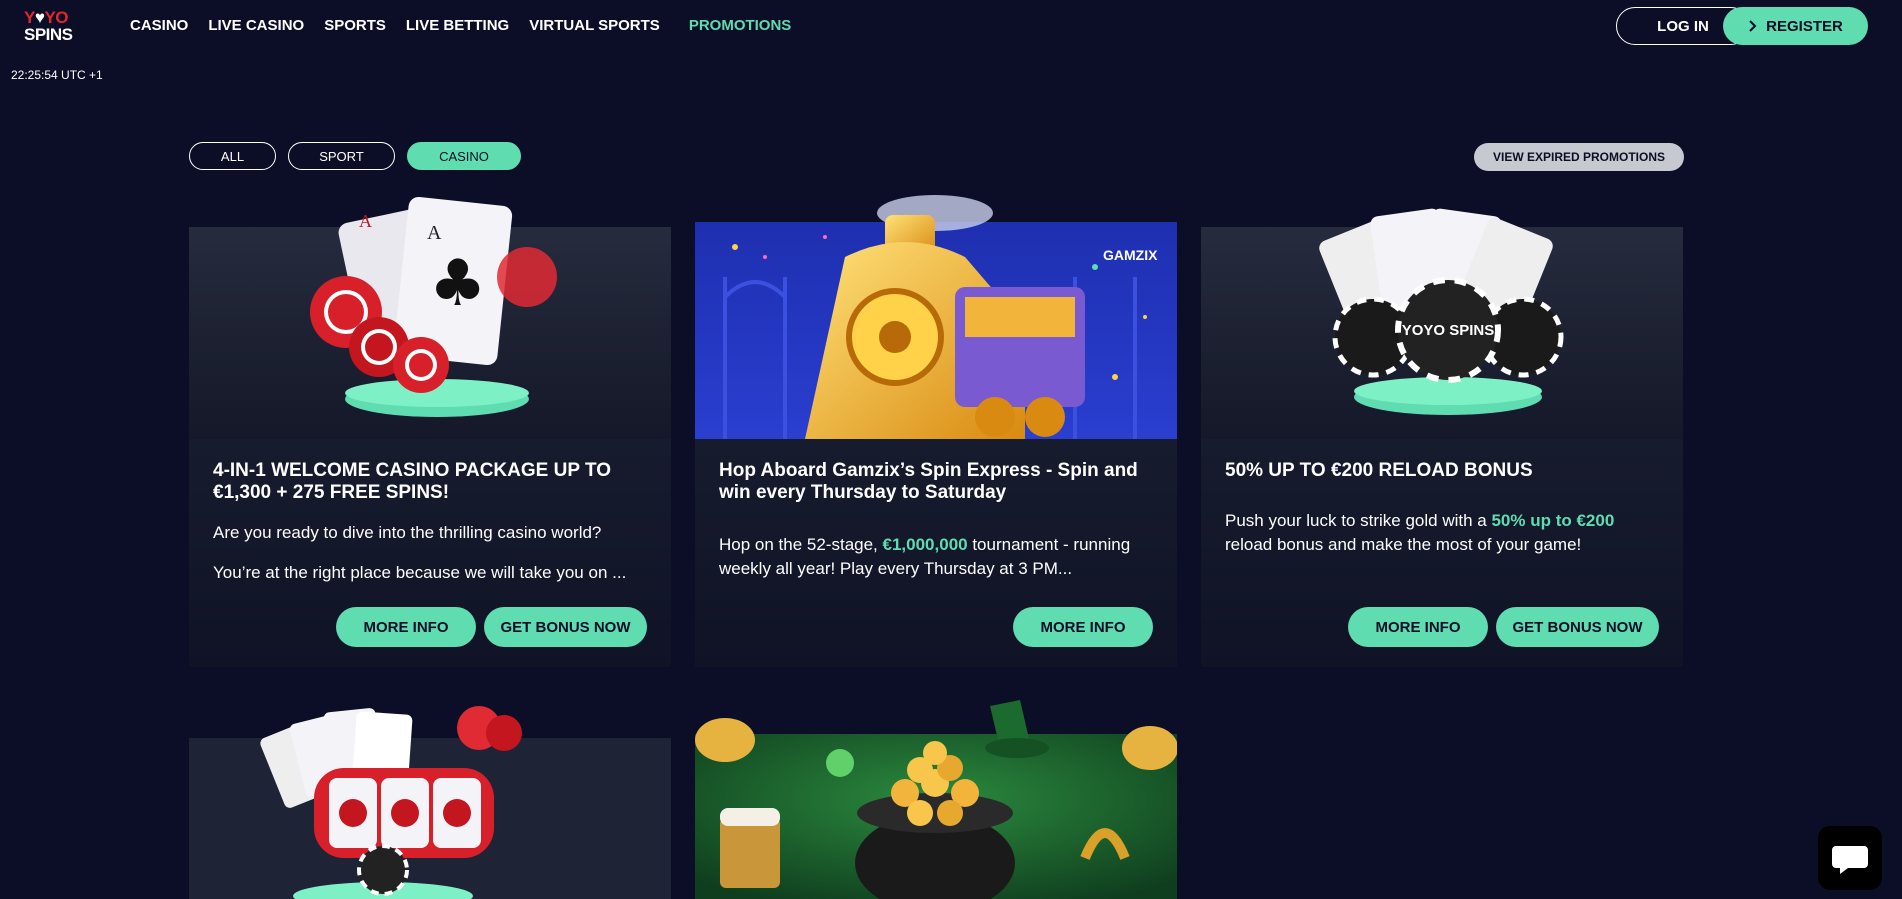 Image resolution: width=1902 pixels, height=899 pixels. What do you see at coordinates (594, 25) in the screenshot?
I see `nav-virtual-sports: VIRTUAL SPORTS` at bounding box center [594, 25].